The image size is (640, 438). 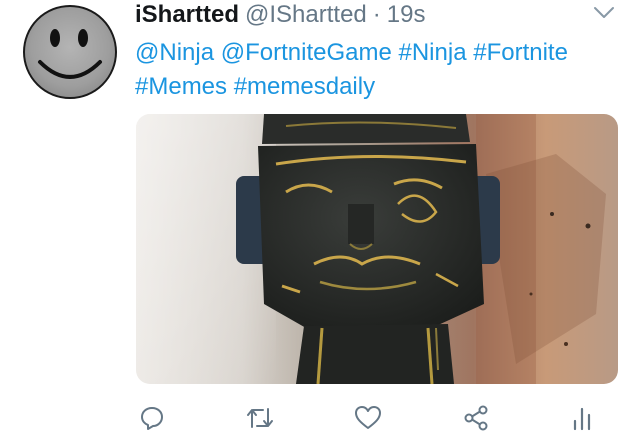 I want to click on share-button, so click(x=476, y=418).